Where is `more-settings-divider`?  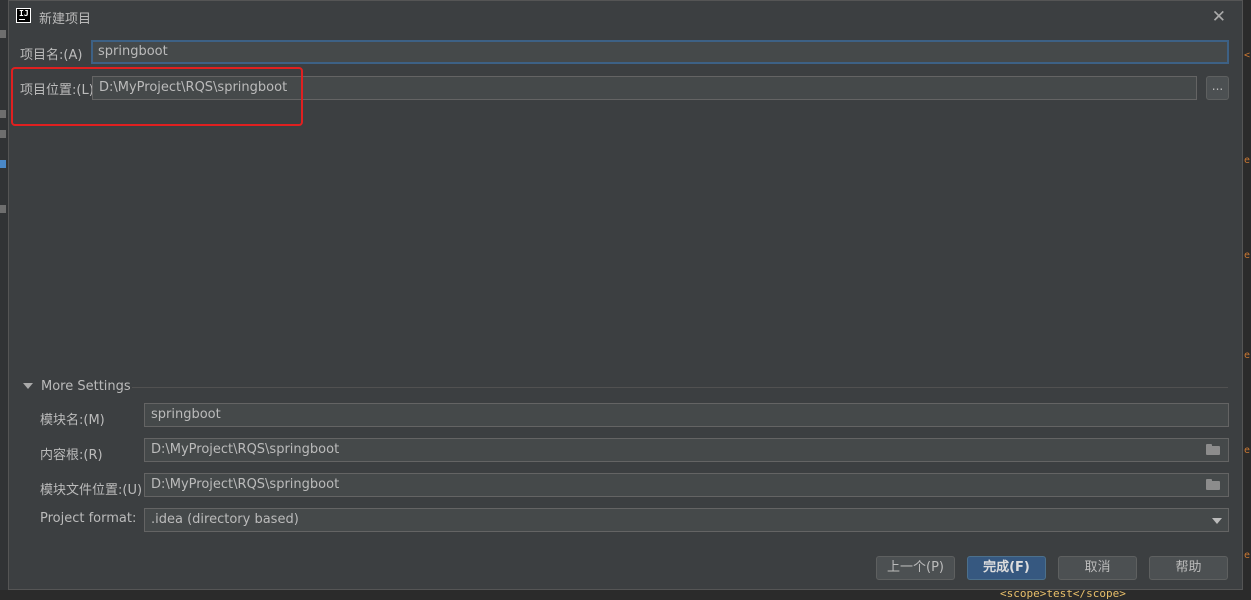
more-settings-divider is located at coordinates (680, 387).